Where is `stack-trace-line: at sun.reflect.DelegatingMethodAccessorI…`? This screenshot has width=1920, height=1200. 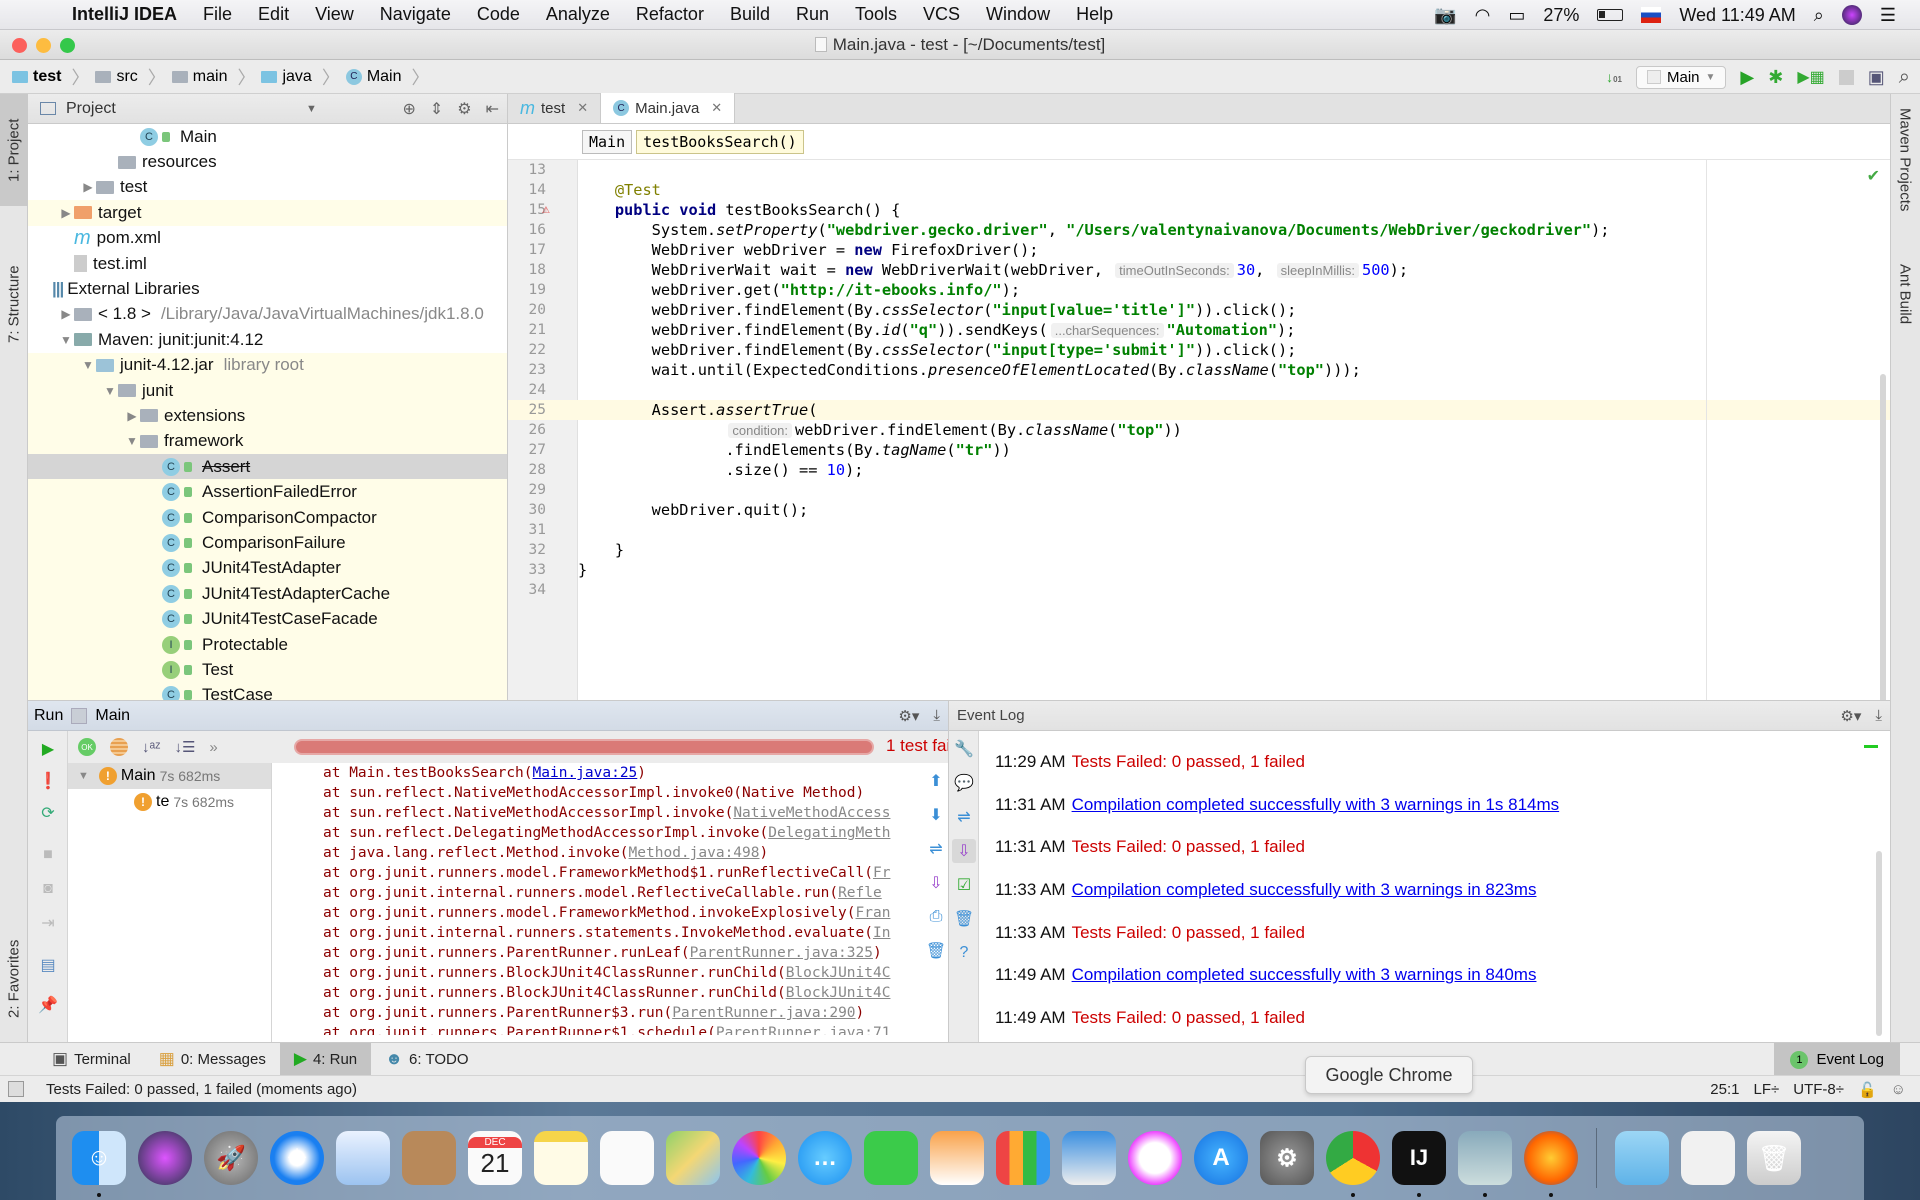 stack-trace-line: at sun.reflect.DelegatingMethodAccessorI… is located at coordinates (598, 833).